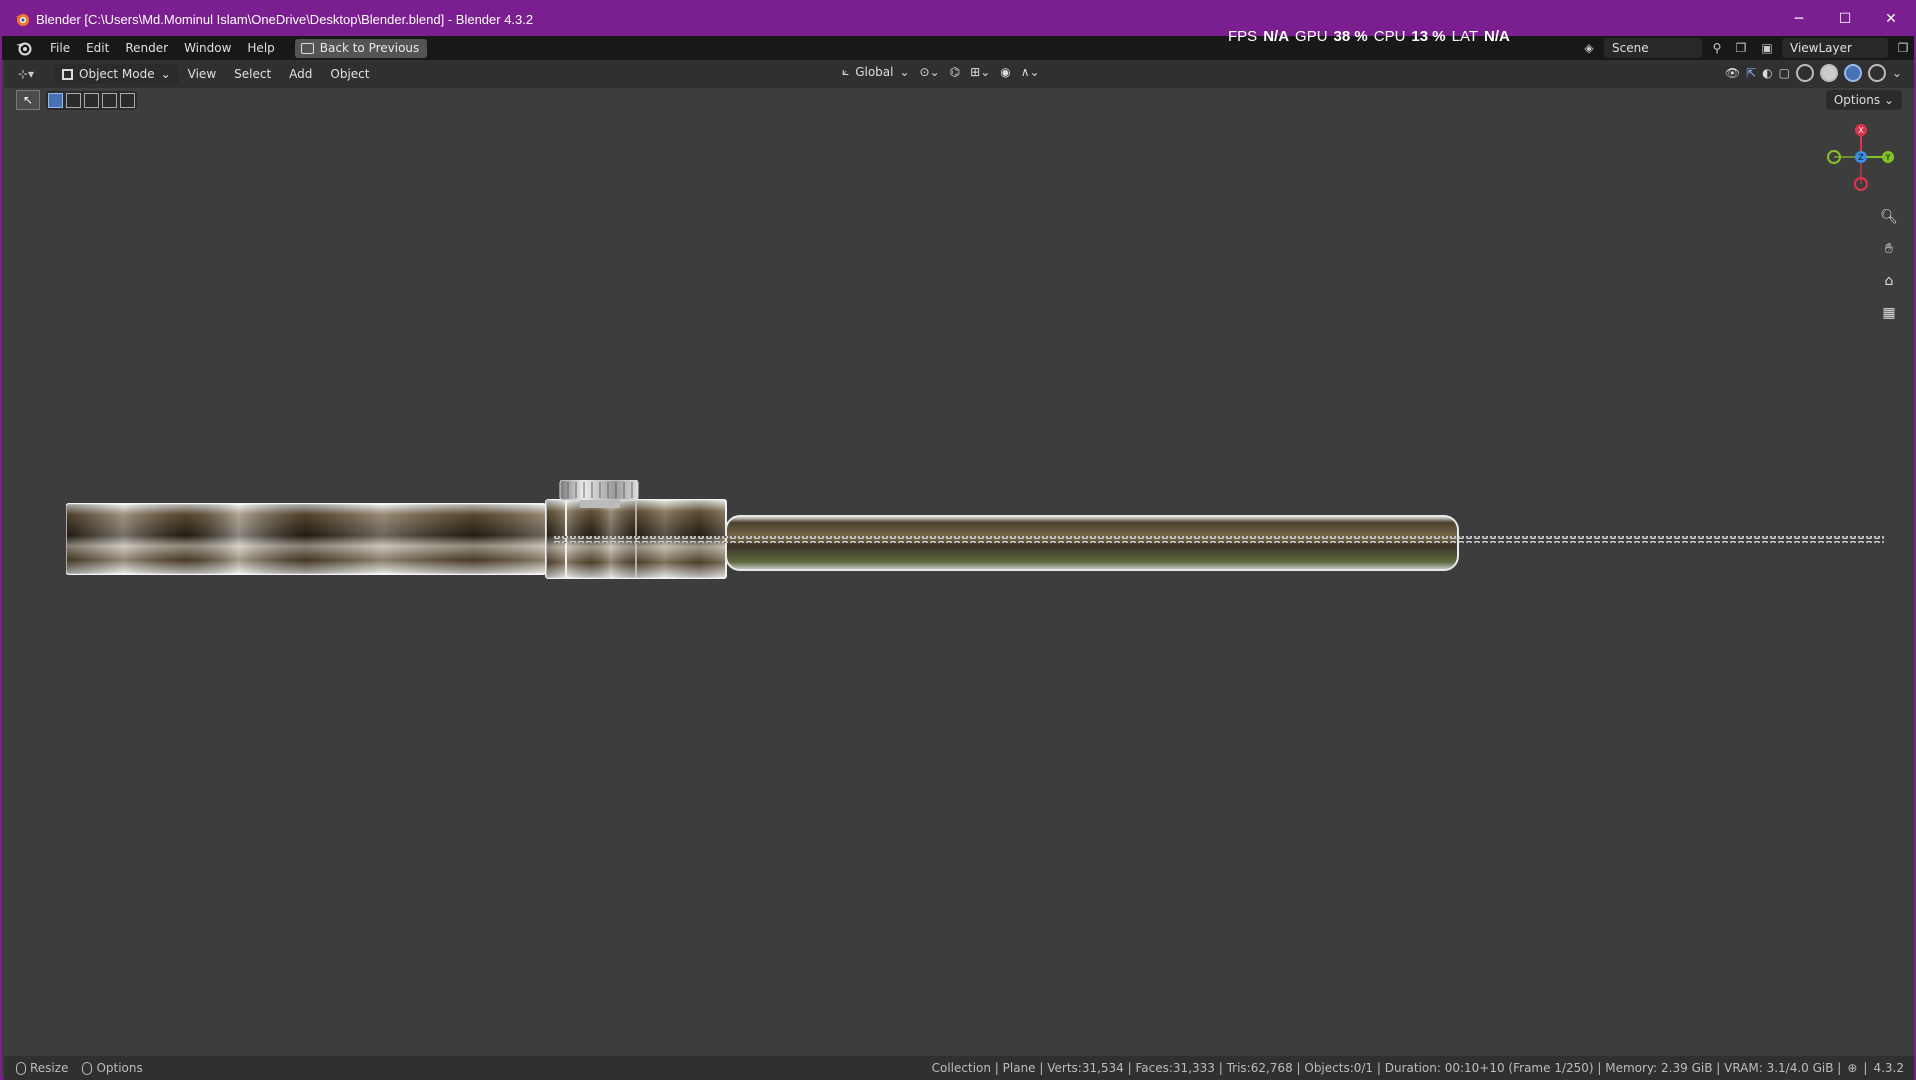  What do you see at coordinates (1005, 72) in the screenshot?
I see `proportional-edit-icon: ◉` at bounding box center [1005, 72].